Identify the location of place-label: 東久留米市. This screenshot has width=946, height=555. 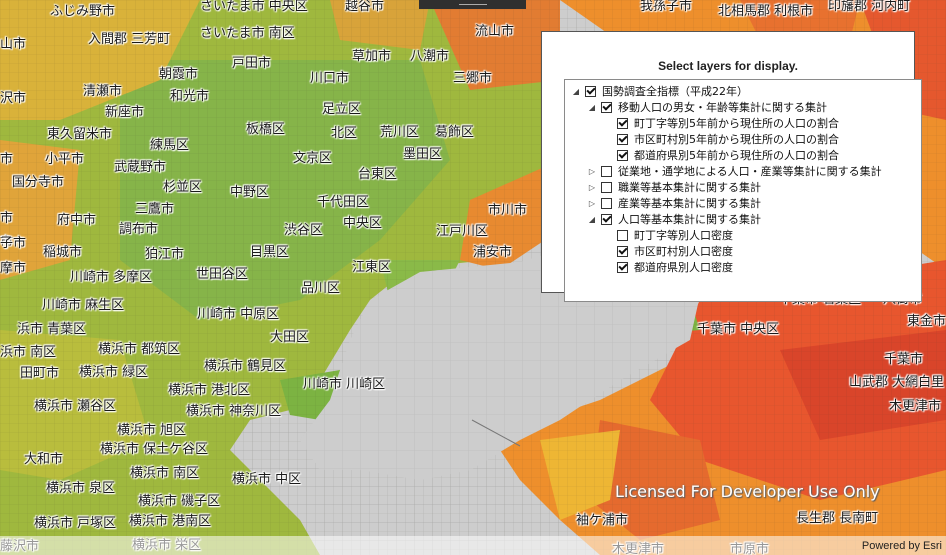
(80, 134).